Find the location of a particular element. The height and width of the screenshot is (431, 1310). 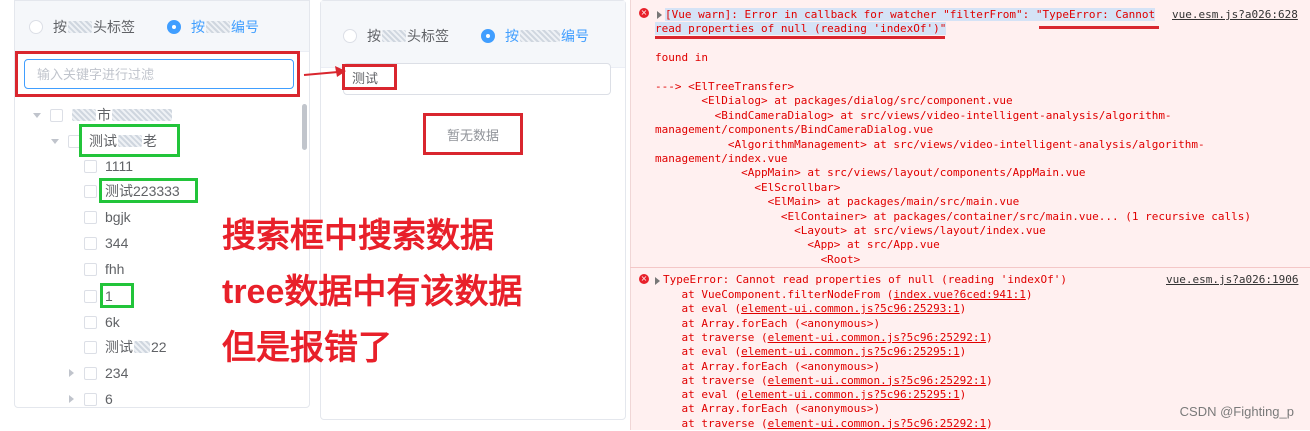

annotation-text: 搜索框中搜索数据 tree数据中有该数据 但是报错了 is located at coordinates (372, 292).